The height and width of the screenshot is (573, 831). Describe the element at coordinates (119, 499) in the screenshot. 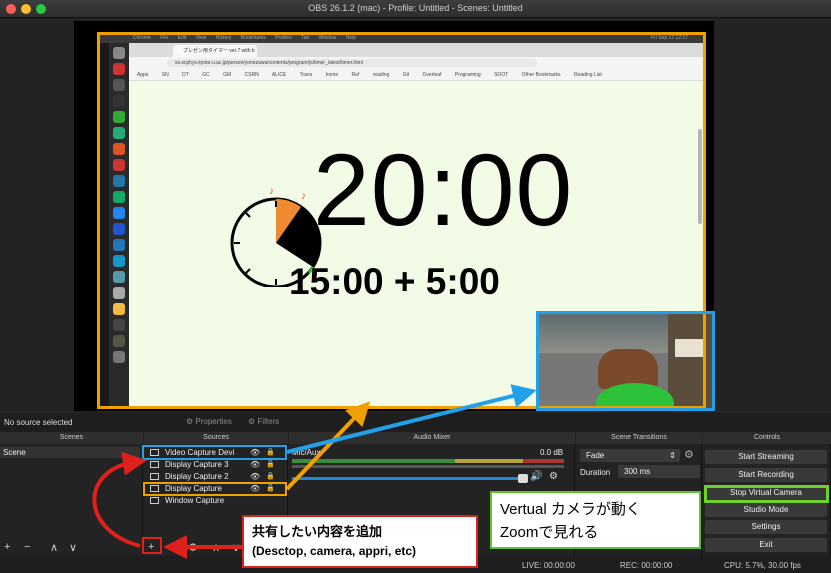

I see `red-arrow` at that location.